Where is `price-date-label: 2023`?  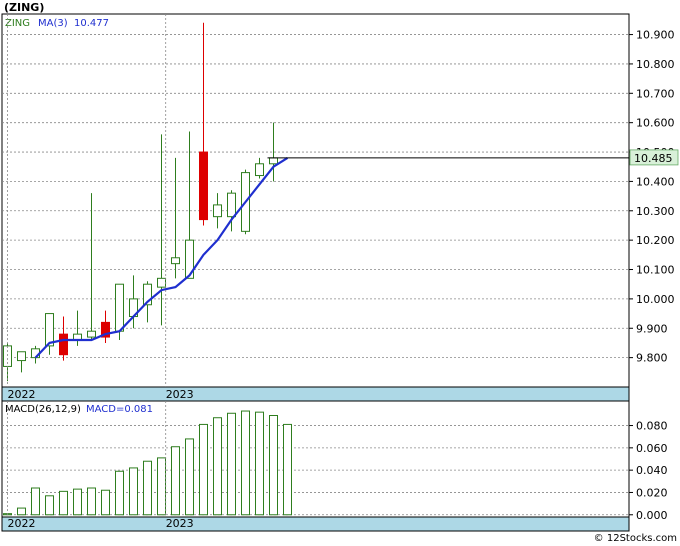
price-date-label: 2023 is located at coordinates (180, 394).